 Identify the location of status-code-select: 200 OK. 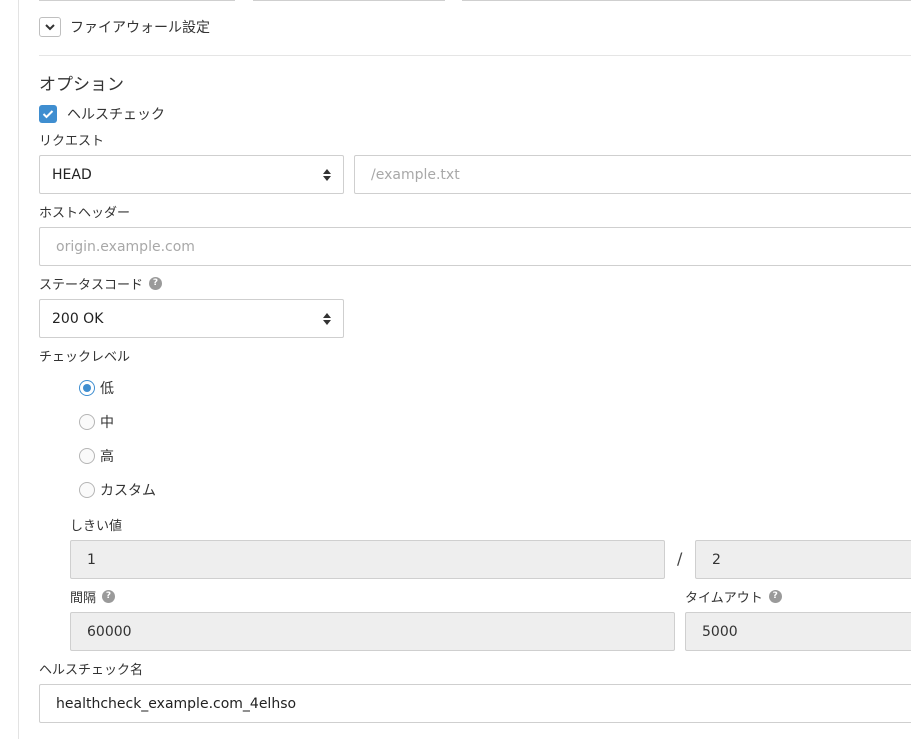
(191, 318).